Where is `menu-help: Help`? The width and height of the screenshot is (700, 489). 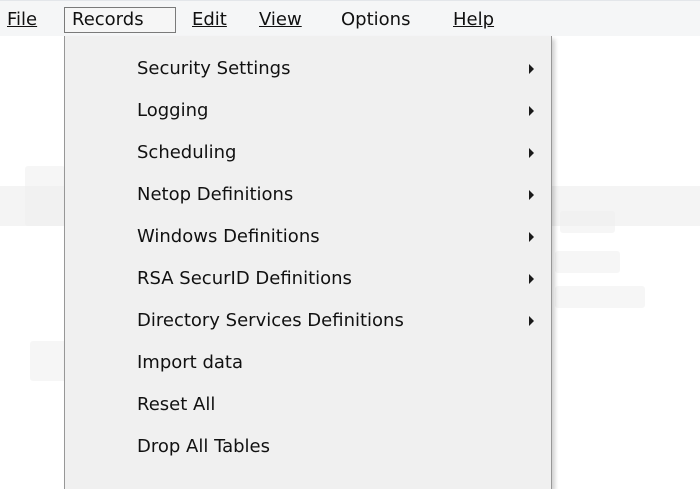 menu-help: Help is located at coordinates (473, 20).